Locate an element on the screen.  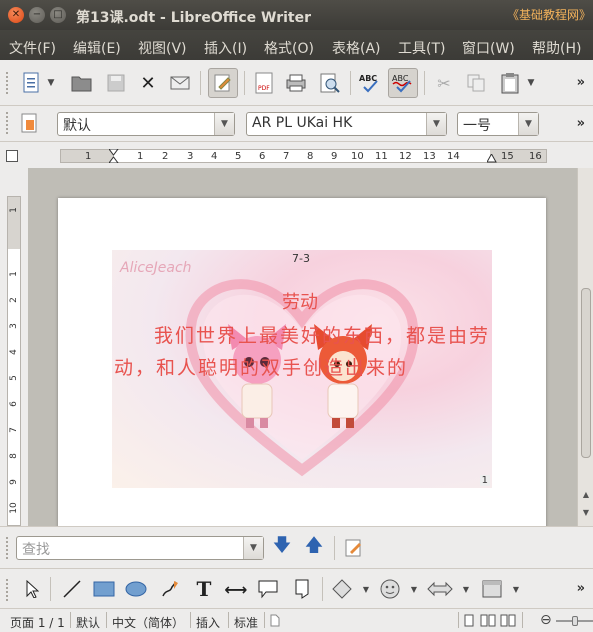
menu-file: 文件(F) is located at coordinates (32, 48).